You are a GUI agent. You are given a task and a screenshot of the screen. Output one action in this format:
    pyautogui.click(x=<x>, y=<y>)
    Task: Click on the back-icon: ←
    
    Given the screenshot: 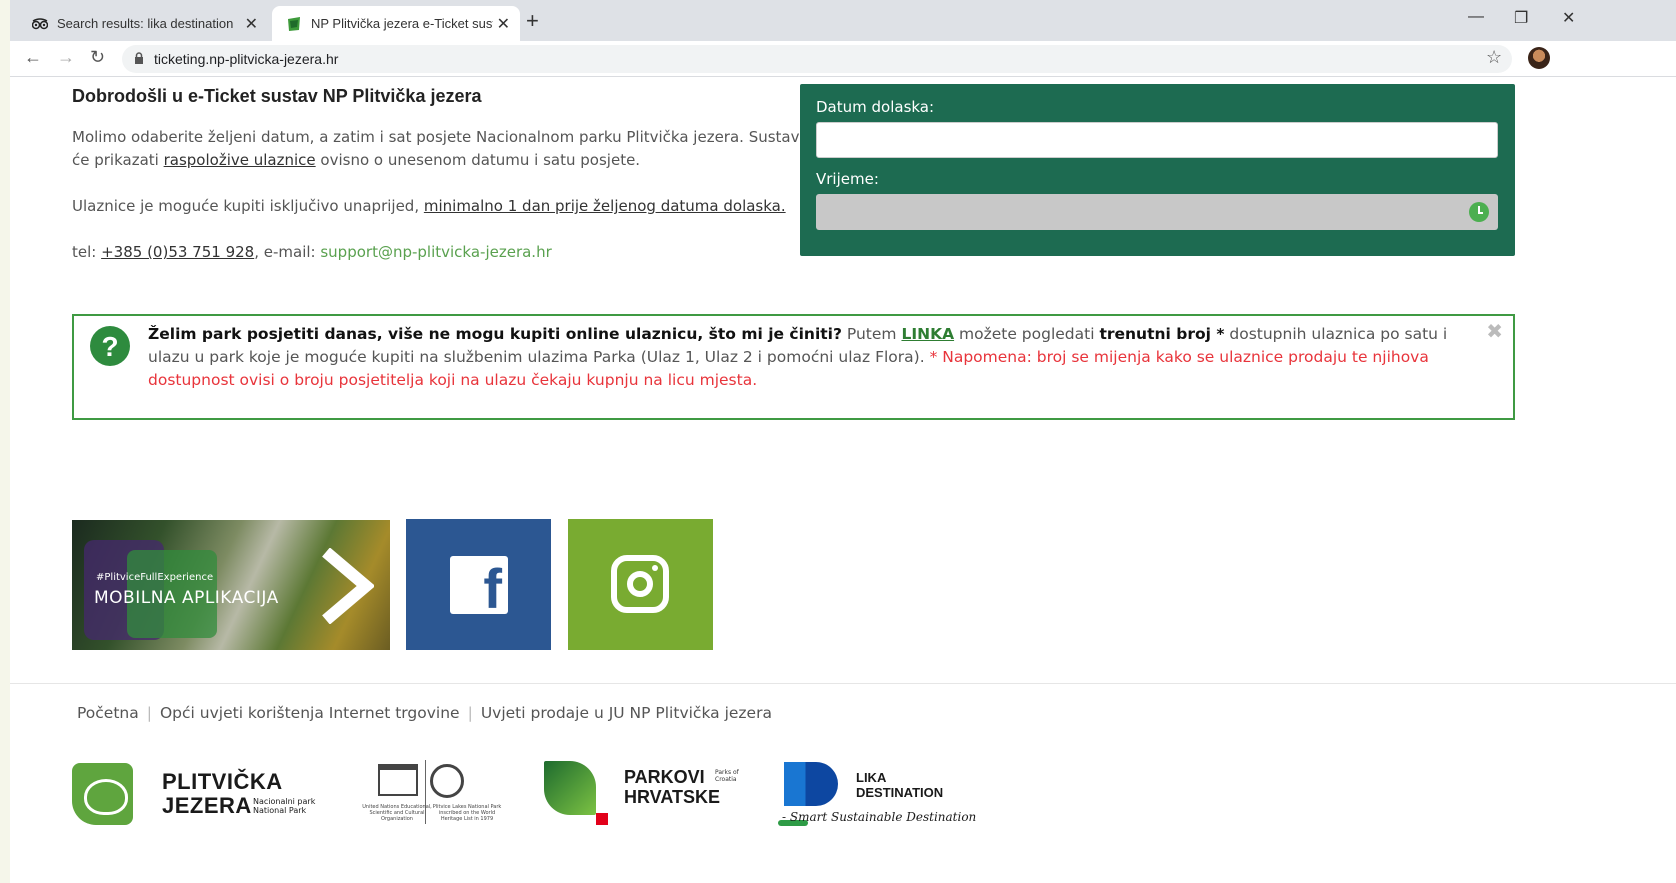 What is the action you would take?
    pyautogui.click(x=33, y=57)
    